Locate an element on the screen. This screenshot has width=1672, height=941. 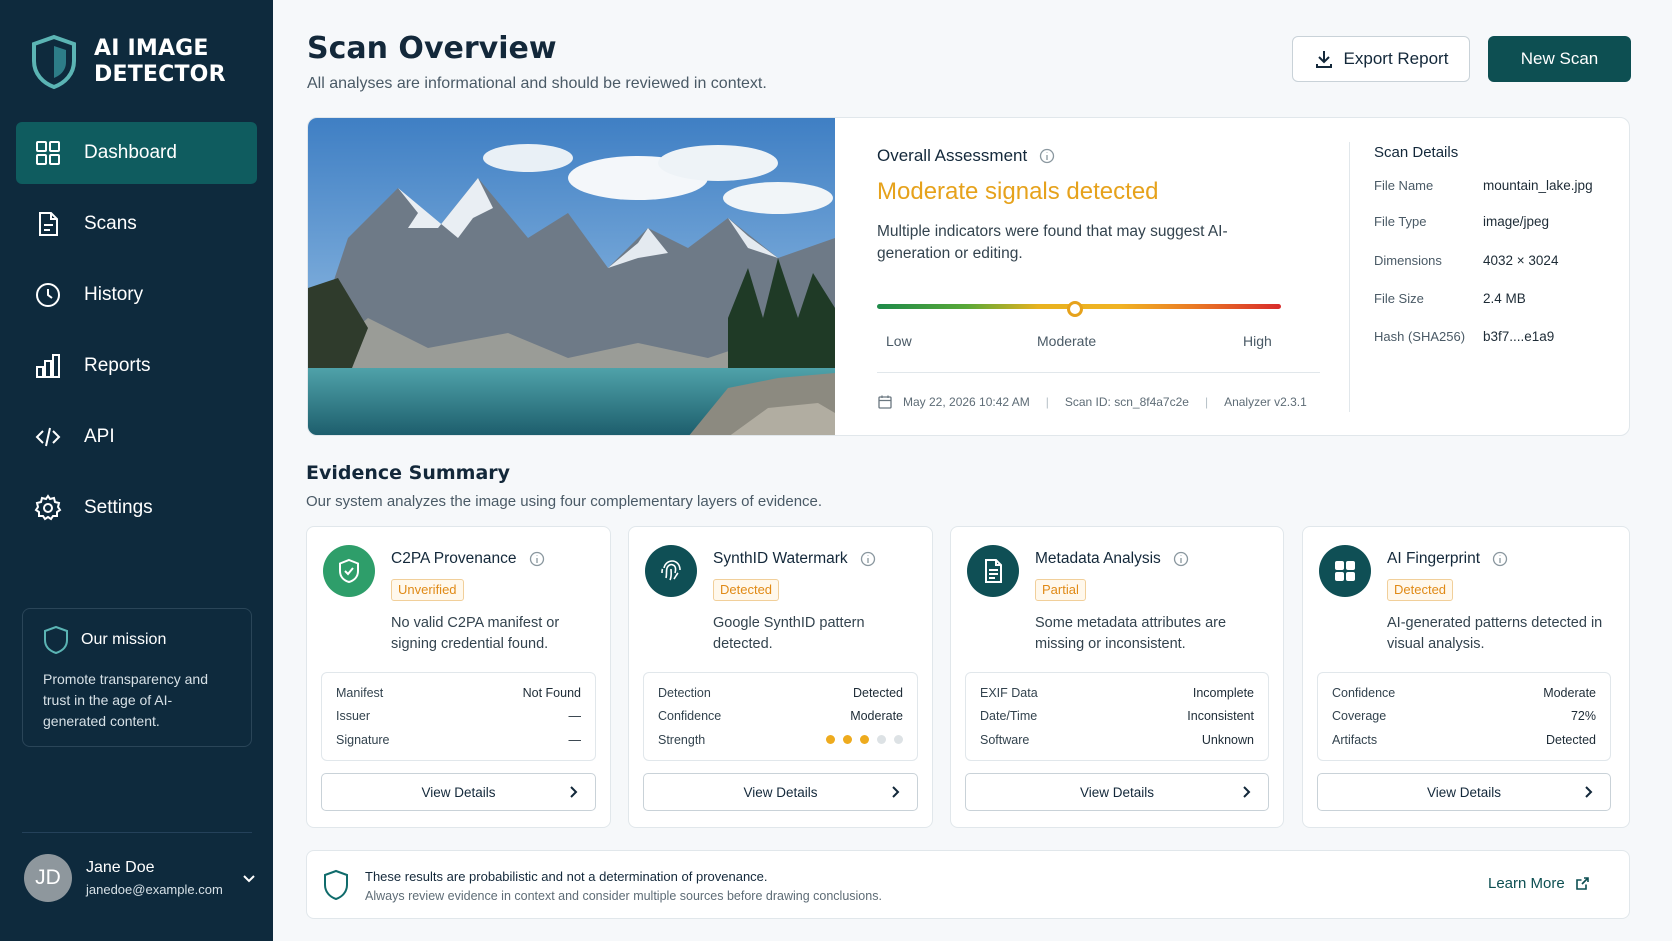
chevron-down-icon is located at coordinates (249, 878).